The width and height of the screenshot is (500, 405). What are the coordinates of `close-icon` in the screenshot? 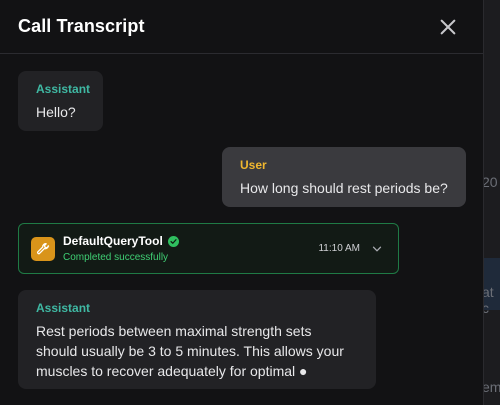 It's located at (448, 27).